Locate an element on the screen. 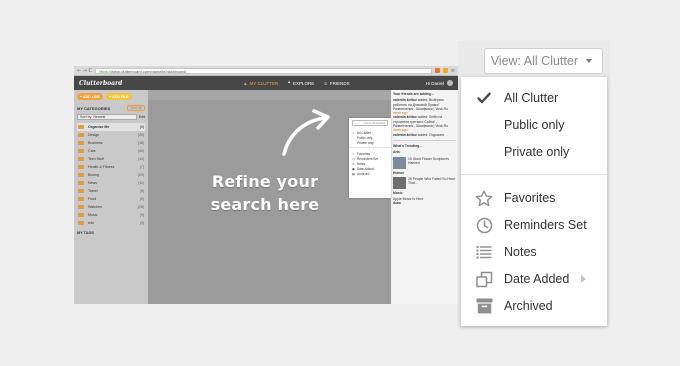 This screenshot has height=366, width=680. menu-item-archived: Archived is located at coordinates (534, 306).